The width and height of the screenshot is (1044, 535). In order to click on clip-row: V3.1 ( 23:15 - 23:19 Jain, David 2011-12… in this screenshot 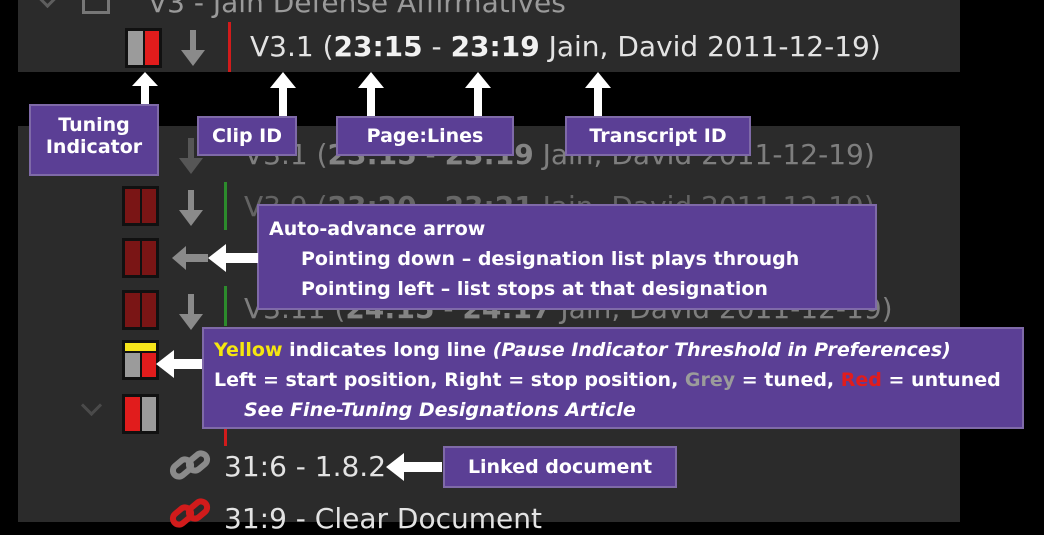, I will do `click(565, 46)`.